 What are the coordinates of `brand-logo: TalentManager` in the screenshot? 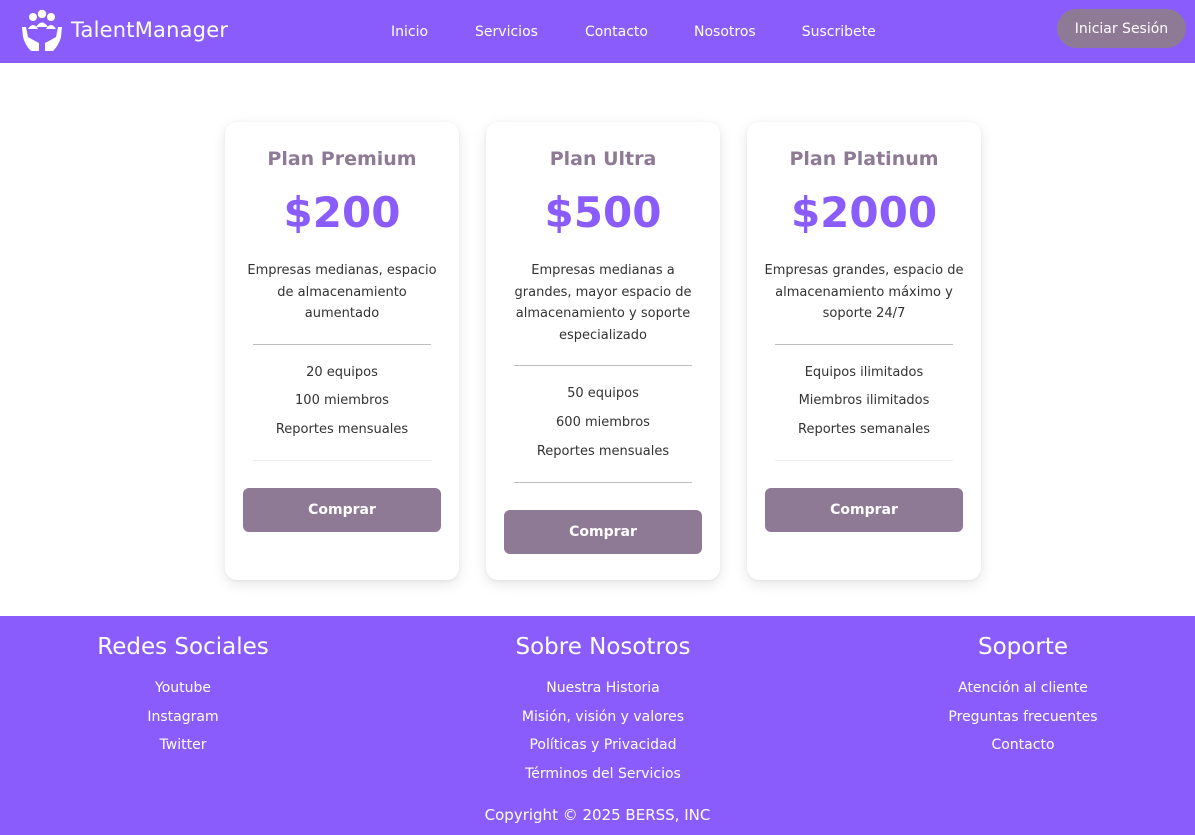 It's located at (123, 30).